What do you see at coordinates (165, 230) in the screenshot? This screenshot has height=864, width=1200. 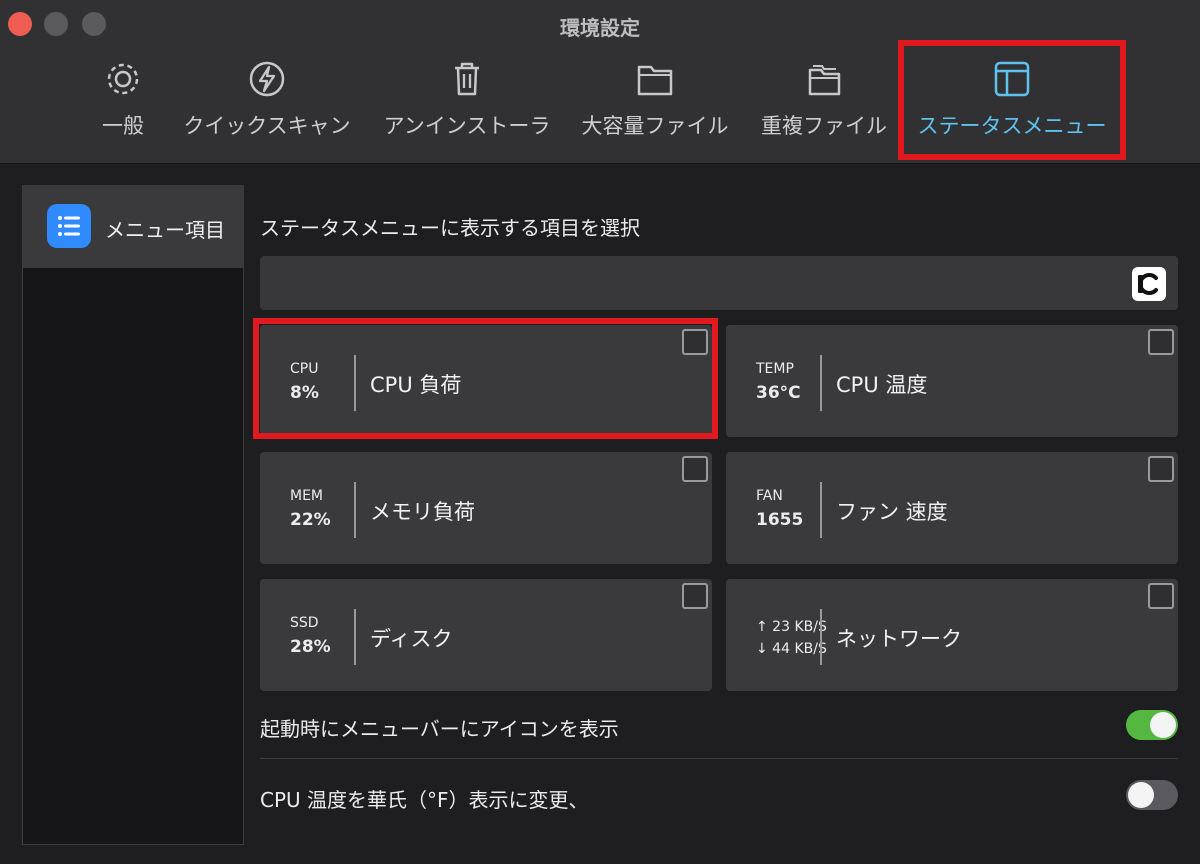 I see `sidebar-item-label: メニュー項目` at bounding box center [165, 230].